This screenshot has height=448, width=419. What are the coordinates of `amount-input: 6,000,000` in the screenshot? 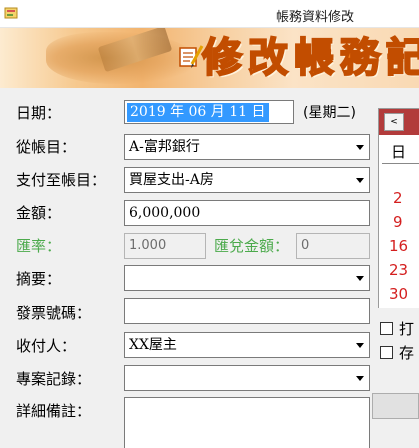 It's located at (247, 213).